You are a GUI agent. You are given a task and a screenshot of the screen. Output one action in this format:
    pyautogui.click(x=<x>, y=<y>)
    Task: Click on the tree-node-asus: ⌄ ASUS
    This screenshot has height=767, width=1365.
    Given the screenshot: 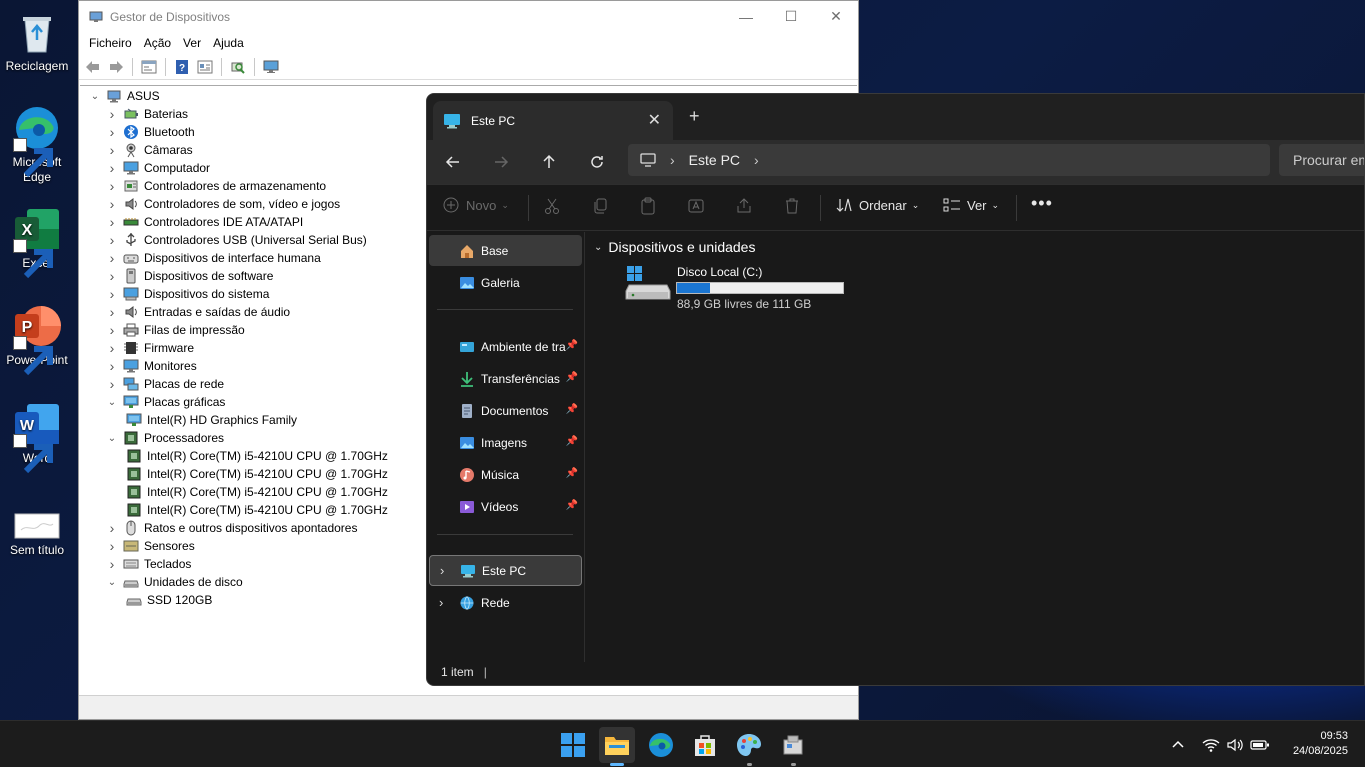 What is the action you would take?
    pyautogui.click(x=125, y=96)
    